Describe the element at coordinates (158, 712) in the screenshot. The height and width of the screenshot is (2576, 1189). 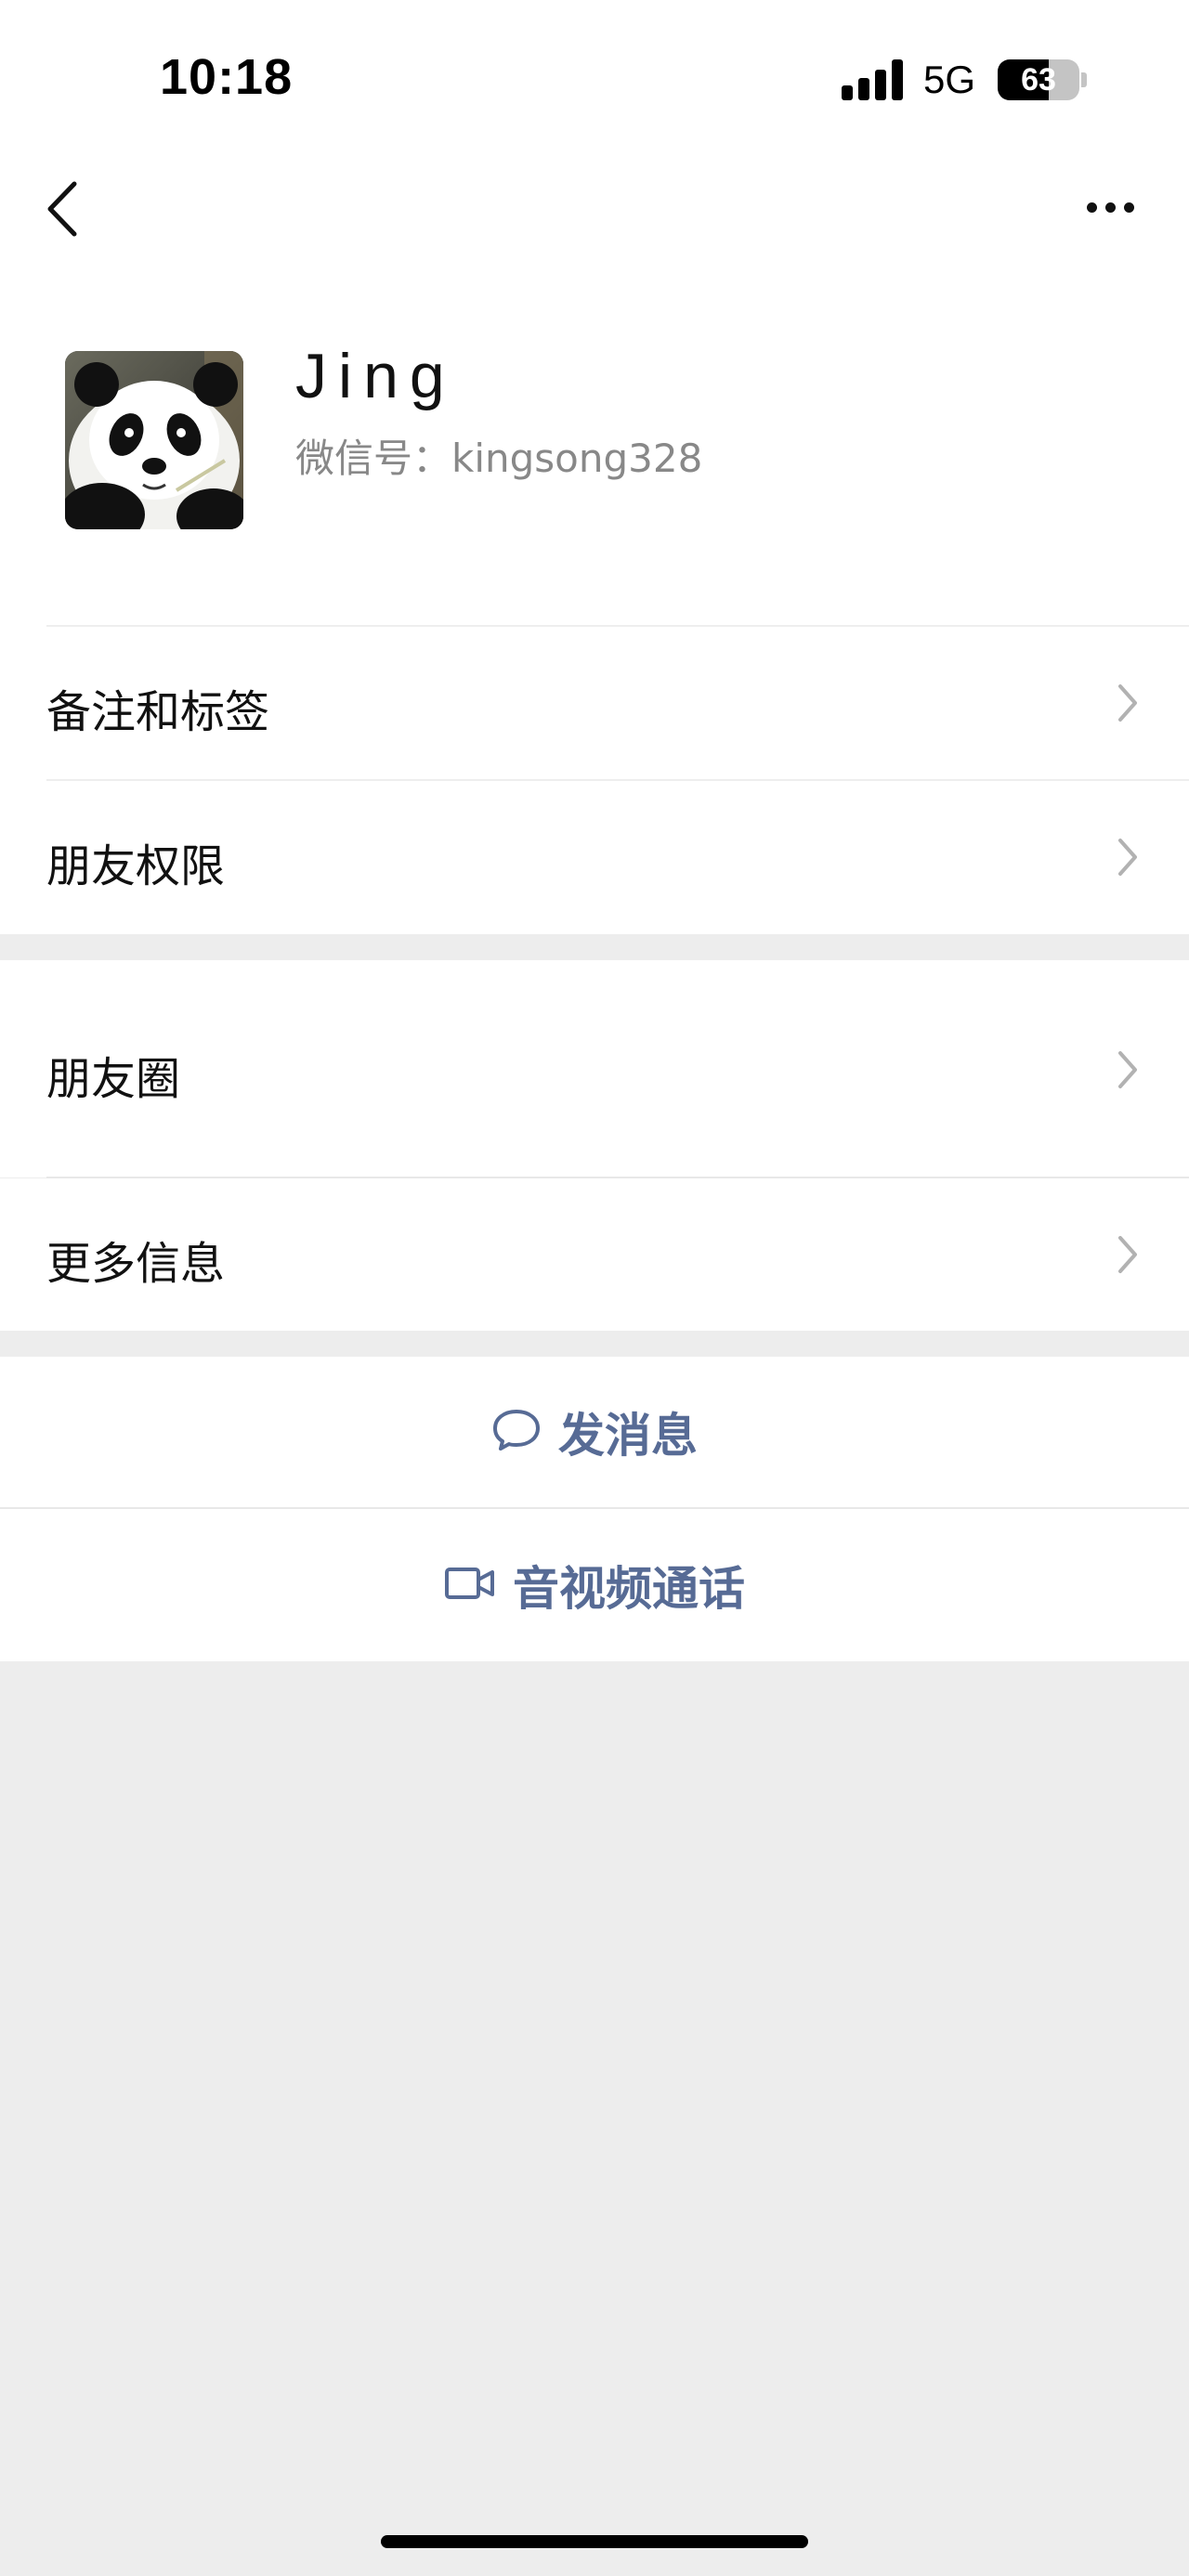
I see `row-label: 备注和标签` at that location.